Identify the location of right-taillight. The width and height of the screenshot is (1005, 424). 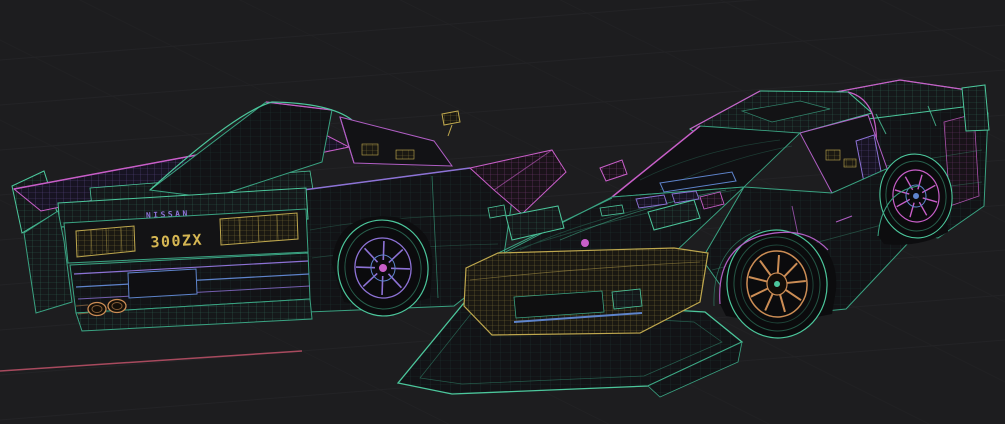
(259, 229).